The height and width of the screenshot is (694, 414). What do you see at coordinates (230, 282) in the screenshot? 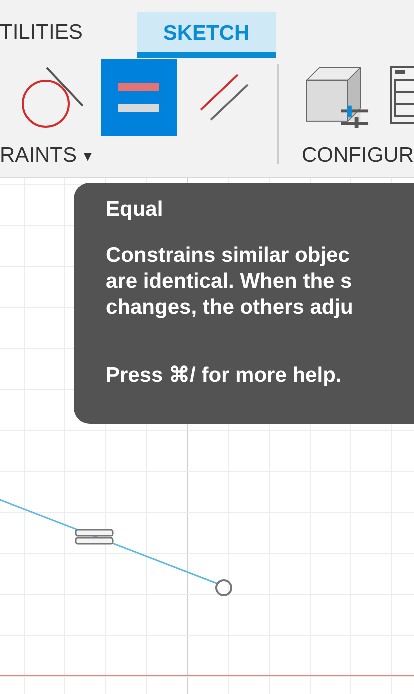
I see `tooltip-description: Constrains similar objec are identical. When the s changes, the others adju` at bounding box center [230, 282].